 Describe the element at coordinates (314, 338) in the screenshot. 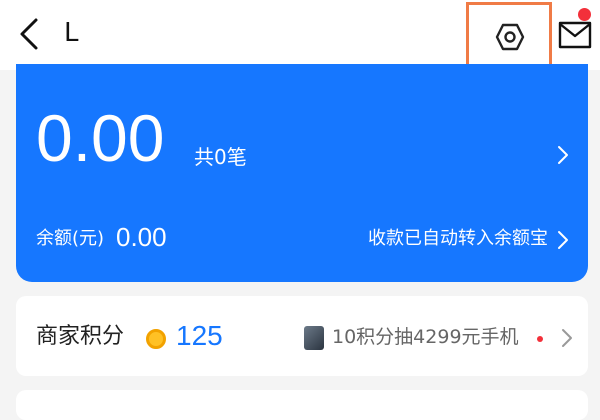

I see `phone-thumbnail` at that location.